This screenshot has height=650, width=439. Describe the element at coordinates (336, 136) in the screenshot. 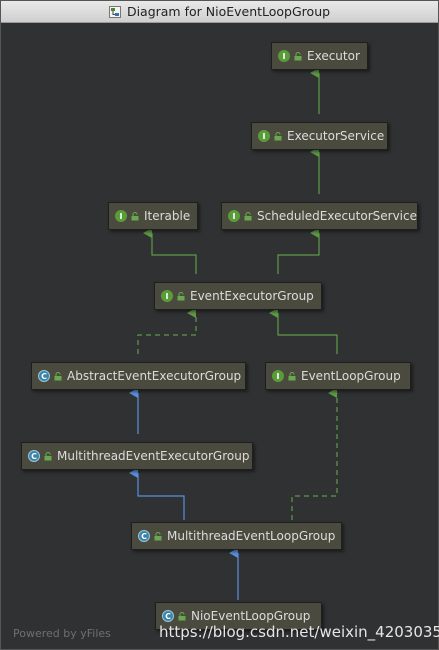

I see `node-label: ExecutorService` at that location.